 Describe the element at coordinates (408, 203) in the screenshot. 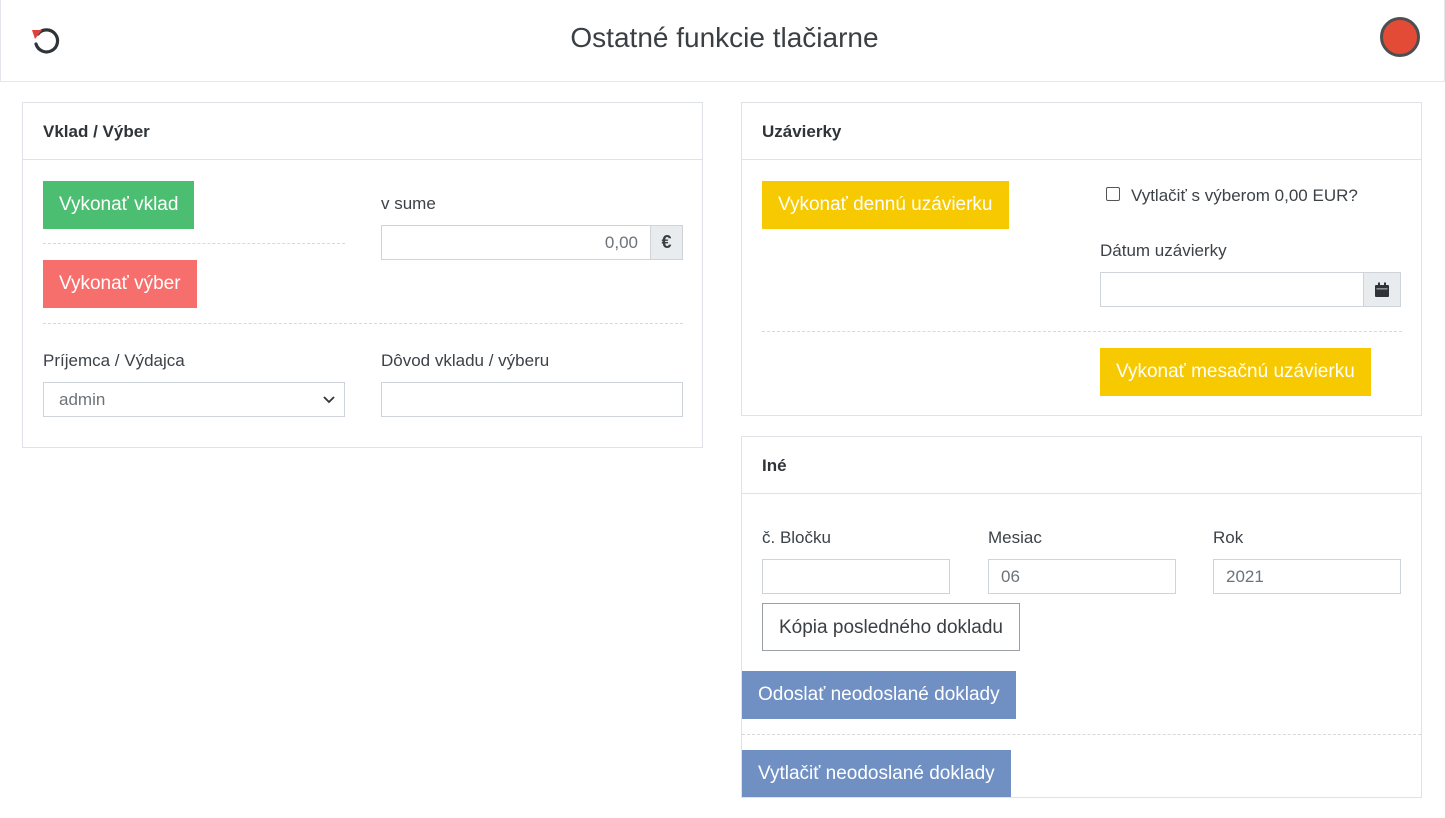

I see `amount-label: v sume` at that location.